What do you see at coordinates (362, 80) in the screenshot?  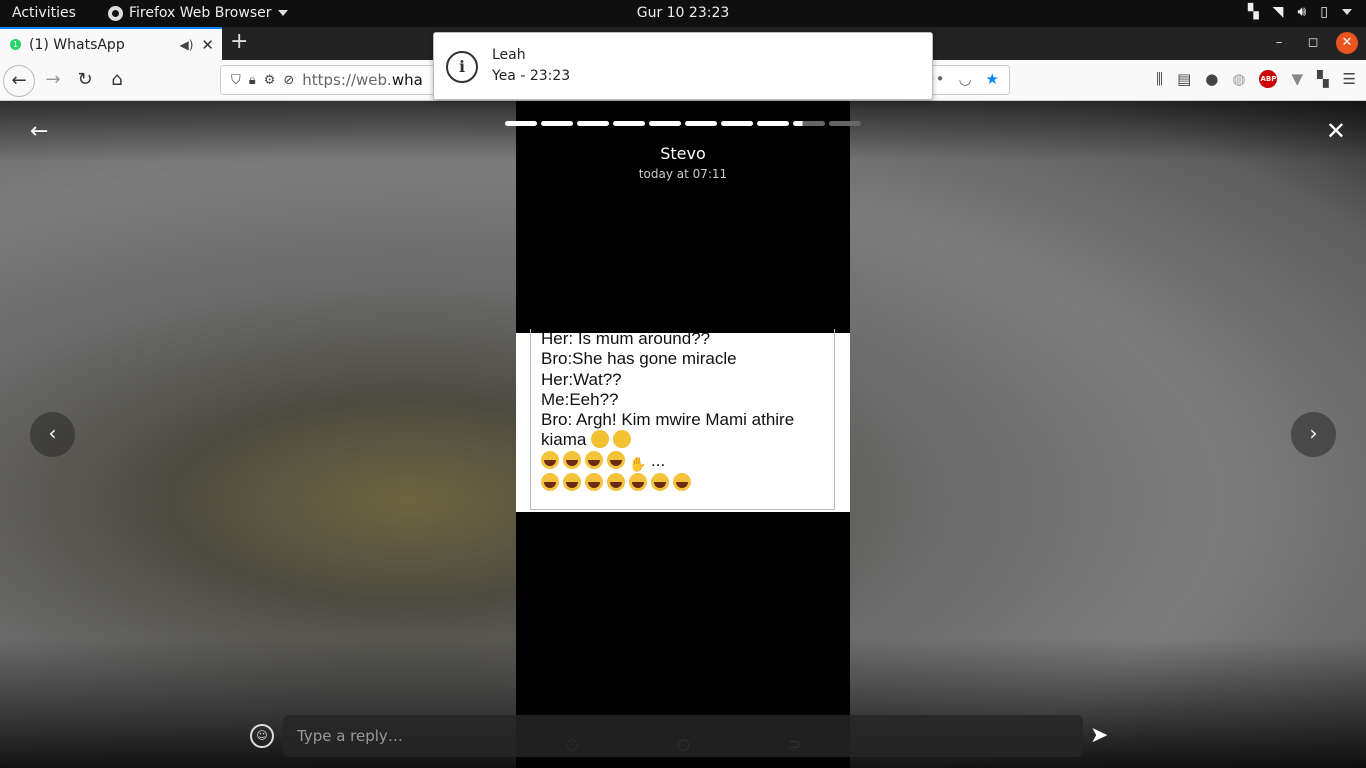 I see `url-text: https://web.wha` at bounding box center [362, 80].